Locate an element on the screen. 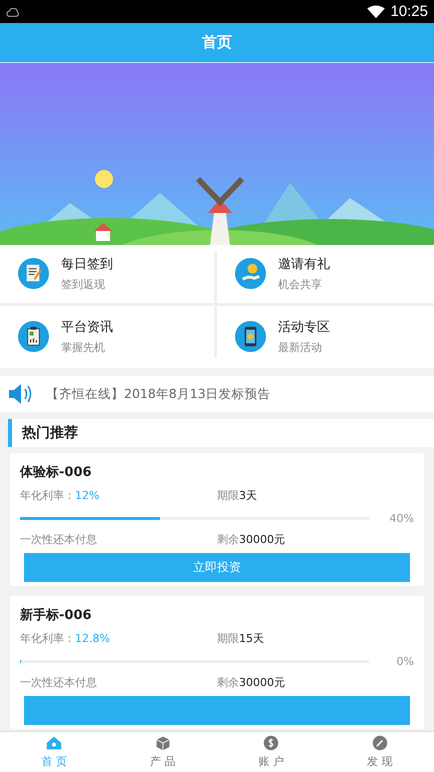 Image resolution: width=434 pixels, height=772 pixels. cloud-icon is located at coordinates (13, 12).